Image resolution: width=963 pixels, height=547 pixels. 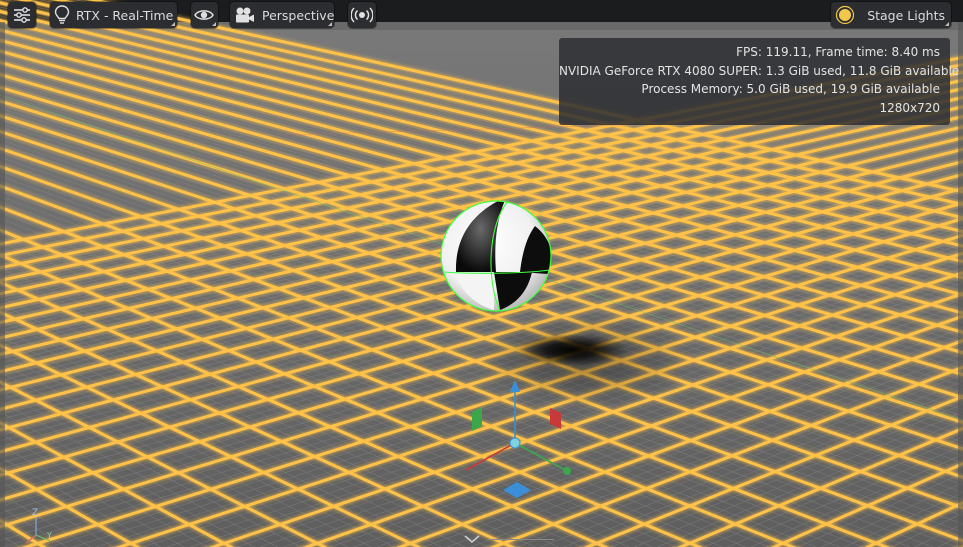 I want to click on sliders-icon, so click(x=22, y=15).